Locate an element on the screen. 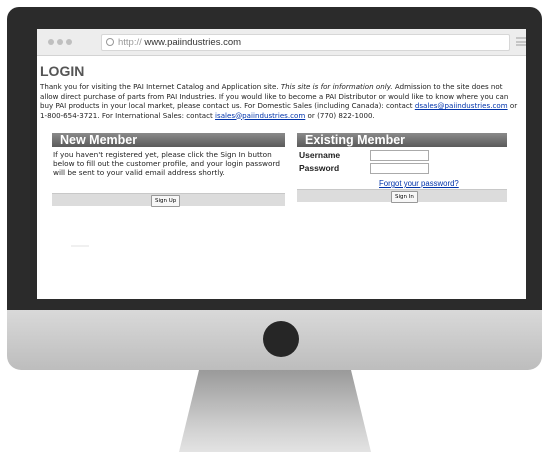  camera-icon is located at coordinates (281, 339).